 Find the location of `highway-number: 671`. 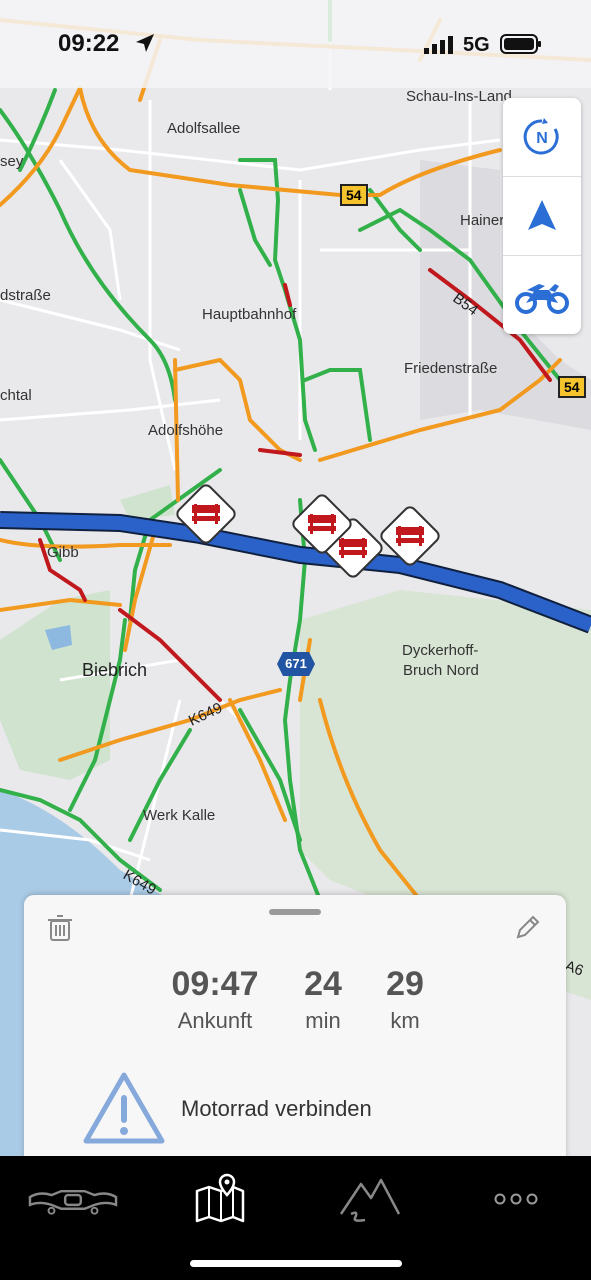

highway-number: 671 is located at coordinates (296, 663).